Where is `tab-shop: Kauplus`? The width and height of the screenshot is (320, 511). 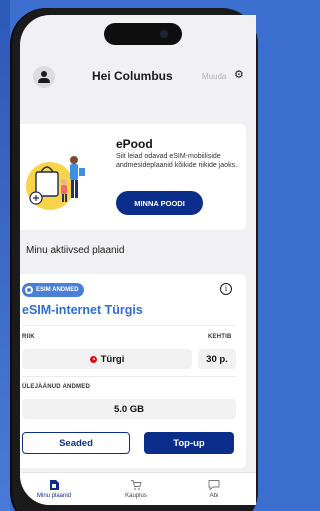 tab-shop: Kauplus is located at coordinates (136, 488).